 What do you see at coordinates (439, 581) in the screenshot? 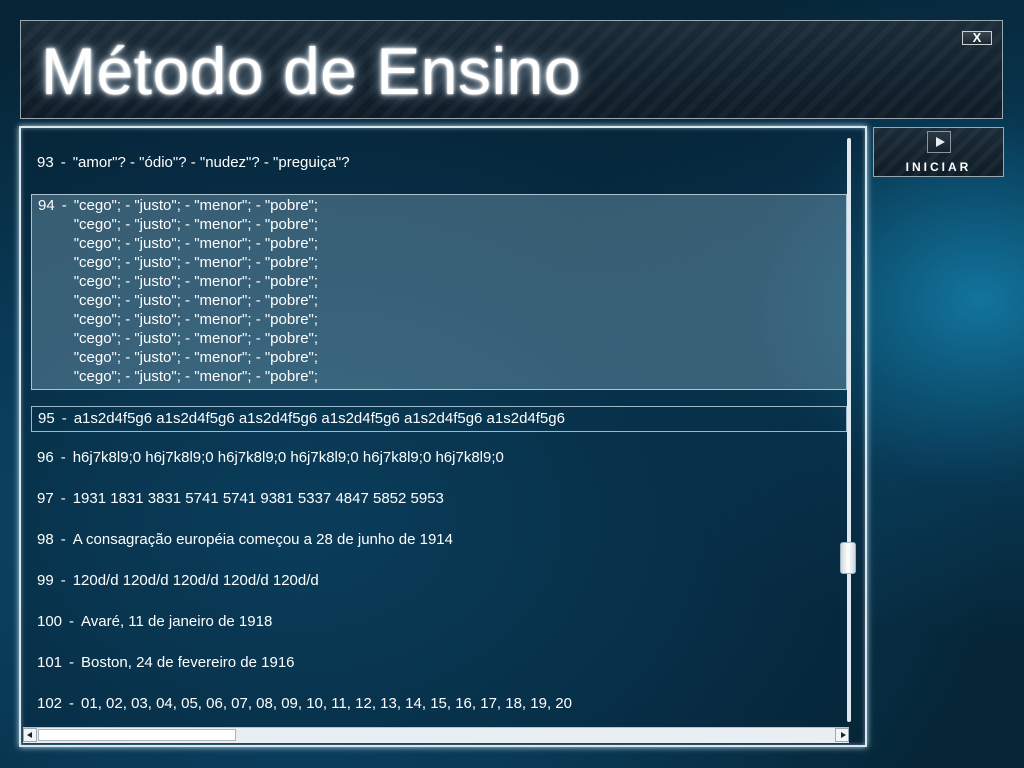
I see `list-item: 99-120d/d 120d/d 120d/d 120d/d 120d/d` at bounding box center [439, 581].